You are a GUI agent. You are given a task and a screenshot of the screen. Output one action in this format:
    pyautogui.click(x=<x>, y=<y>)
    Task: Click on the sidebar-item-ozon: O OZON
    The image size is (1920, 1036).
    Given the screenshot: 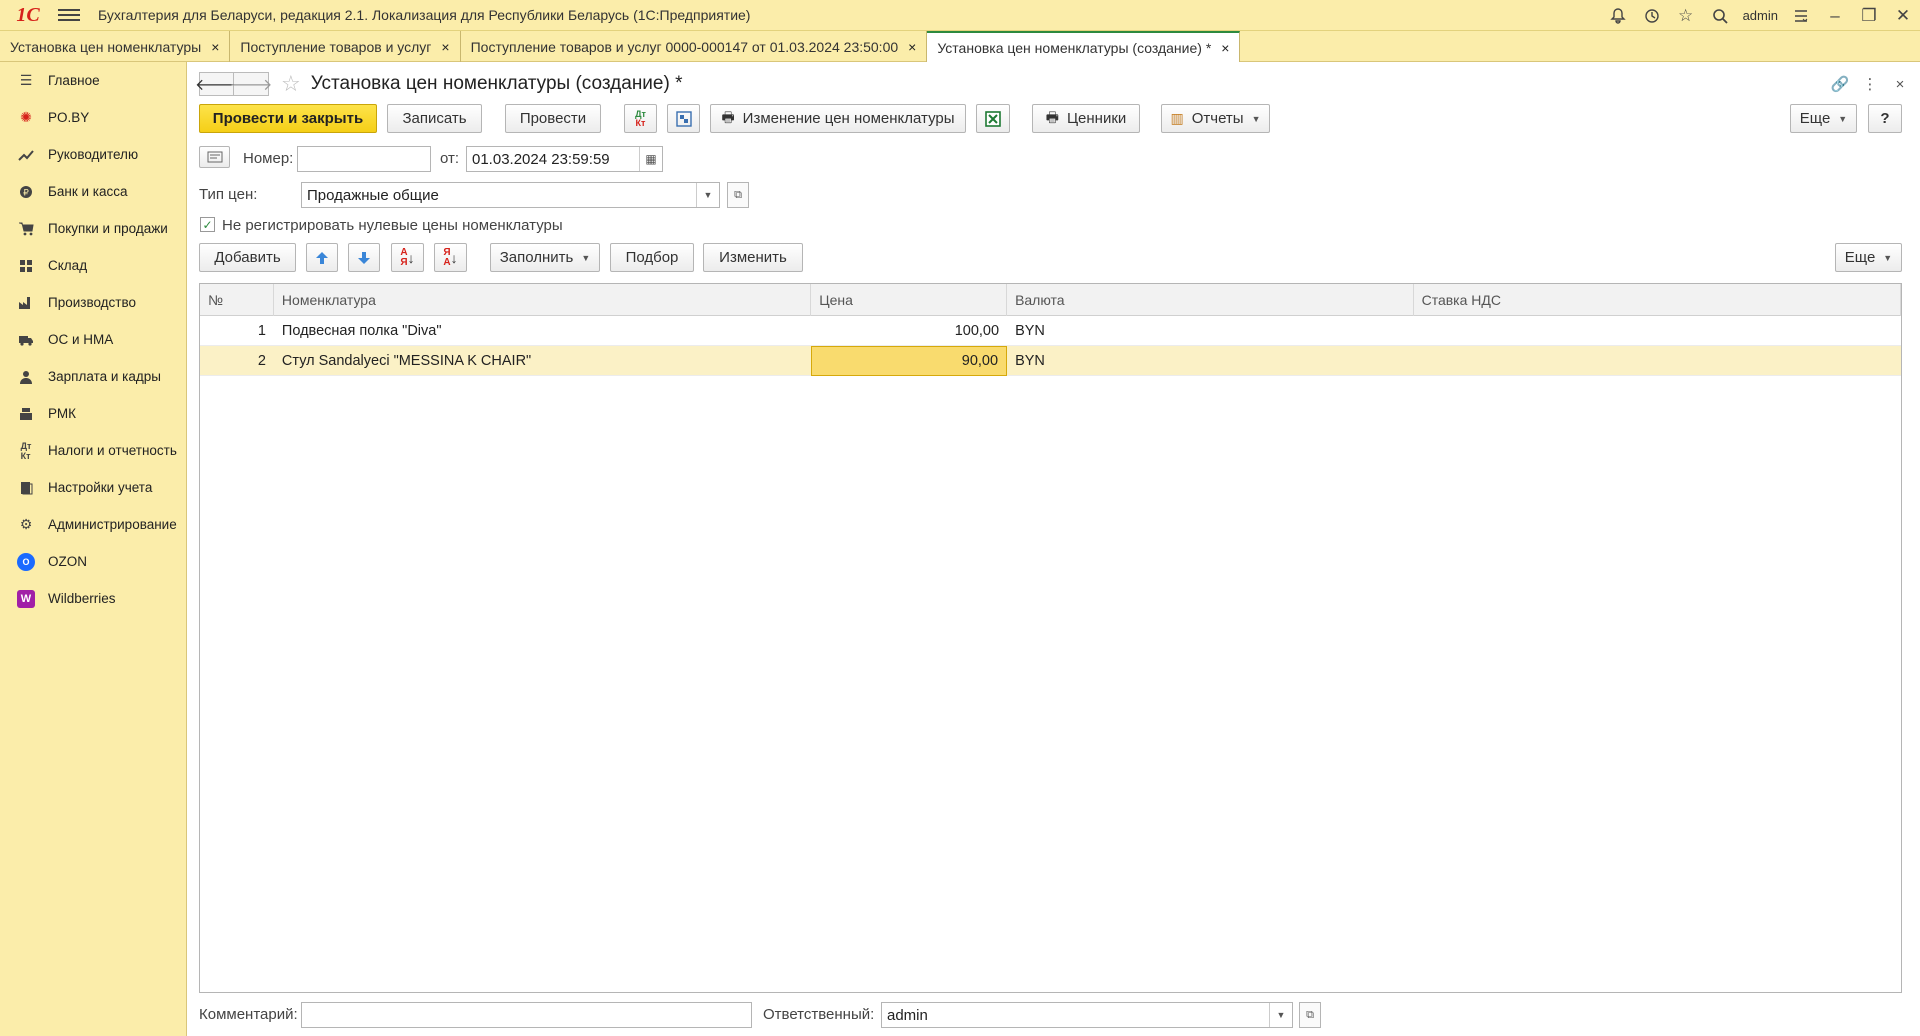 What is the action you would take?
    pyautogui.click(x=93, y=561)
    